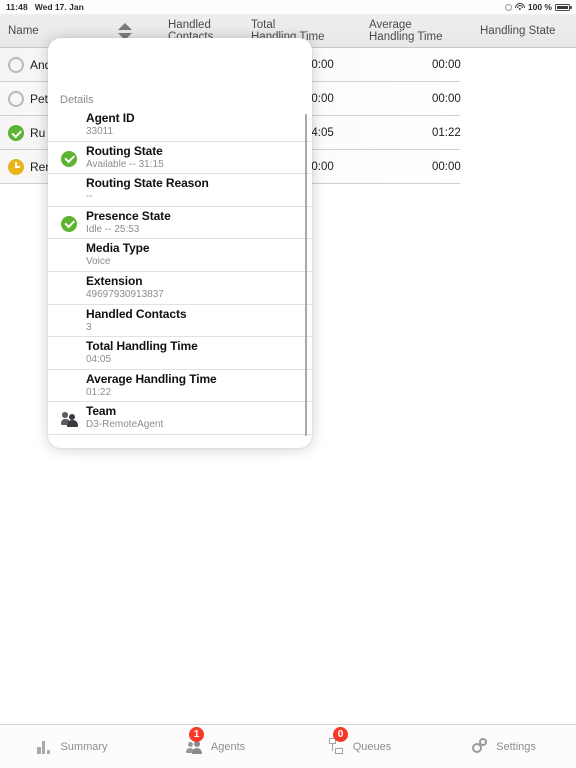  I want to click on details-item-text: Routing State Available -- 31:15, so click(191, 157).